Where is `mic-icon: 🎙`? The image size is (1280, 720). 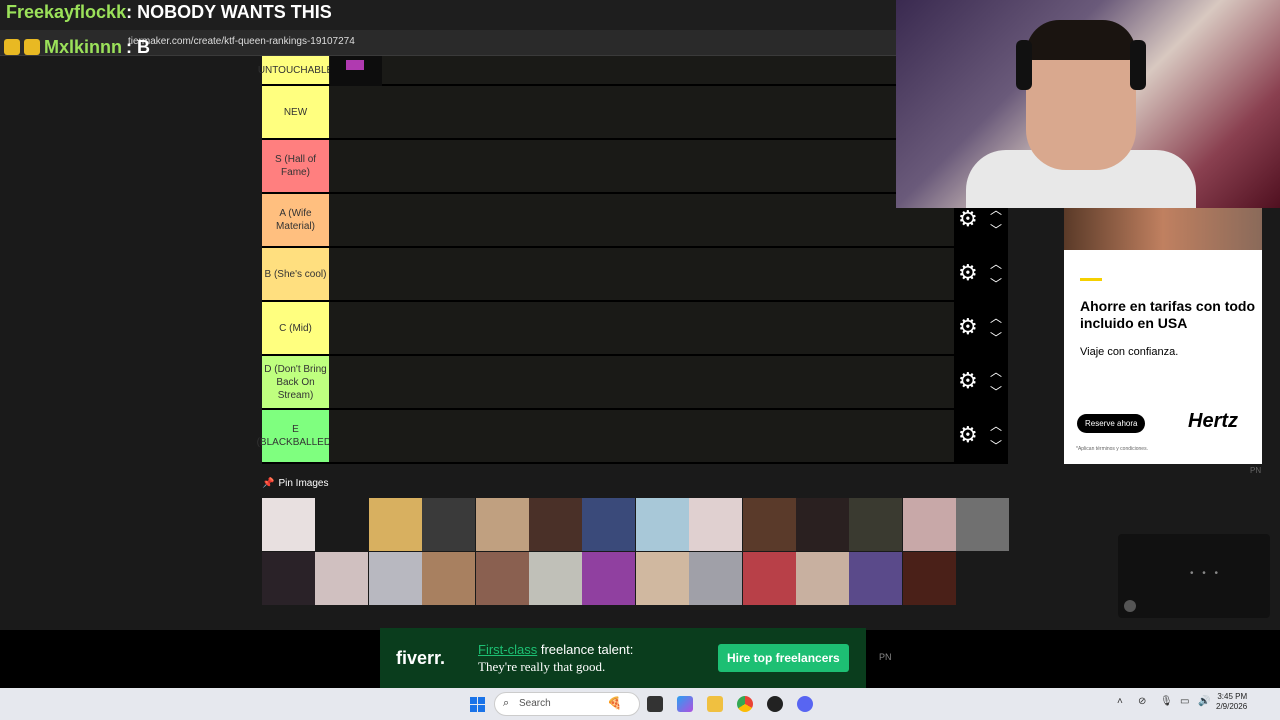
mic-icon: 🎙 is located at coordinates (1166, 701).